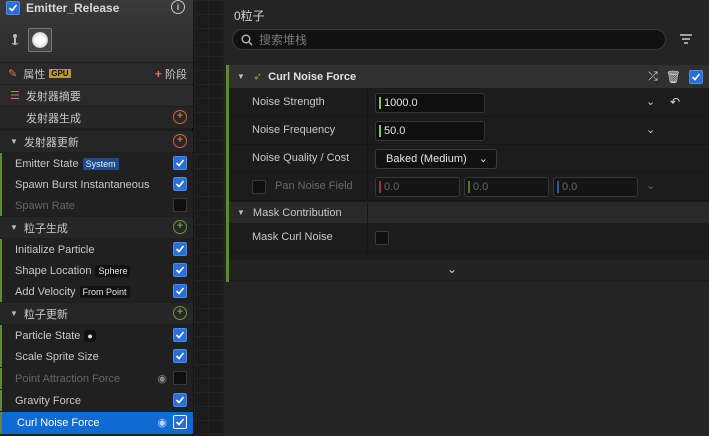 This screenshot has width=709, height=436. What do you see at coordinates (171, 74) in the screenshot?
I see `add-stage-button: + 阶段` at bounding box center [171, 74].